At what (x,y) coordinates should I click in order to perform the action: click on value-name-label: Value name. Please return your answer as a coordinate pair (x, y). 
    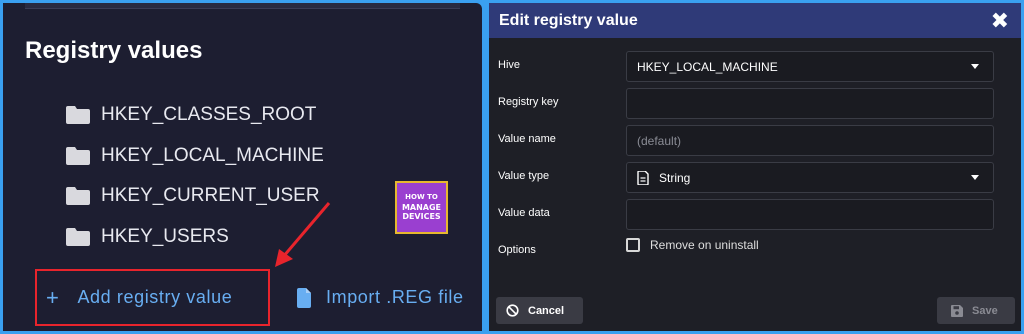
    Looking at the image, I should click on (527, 139).